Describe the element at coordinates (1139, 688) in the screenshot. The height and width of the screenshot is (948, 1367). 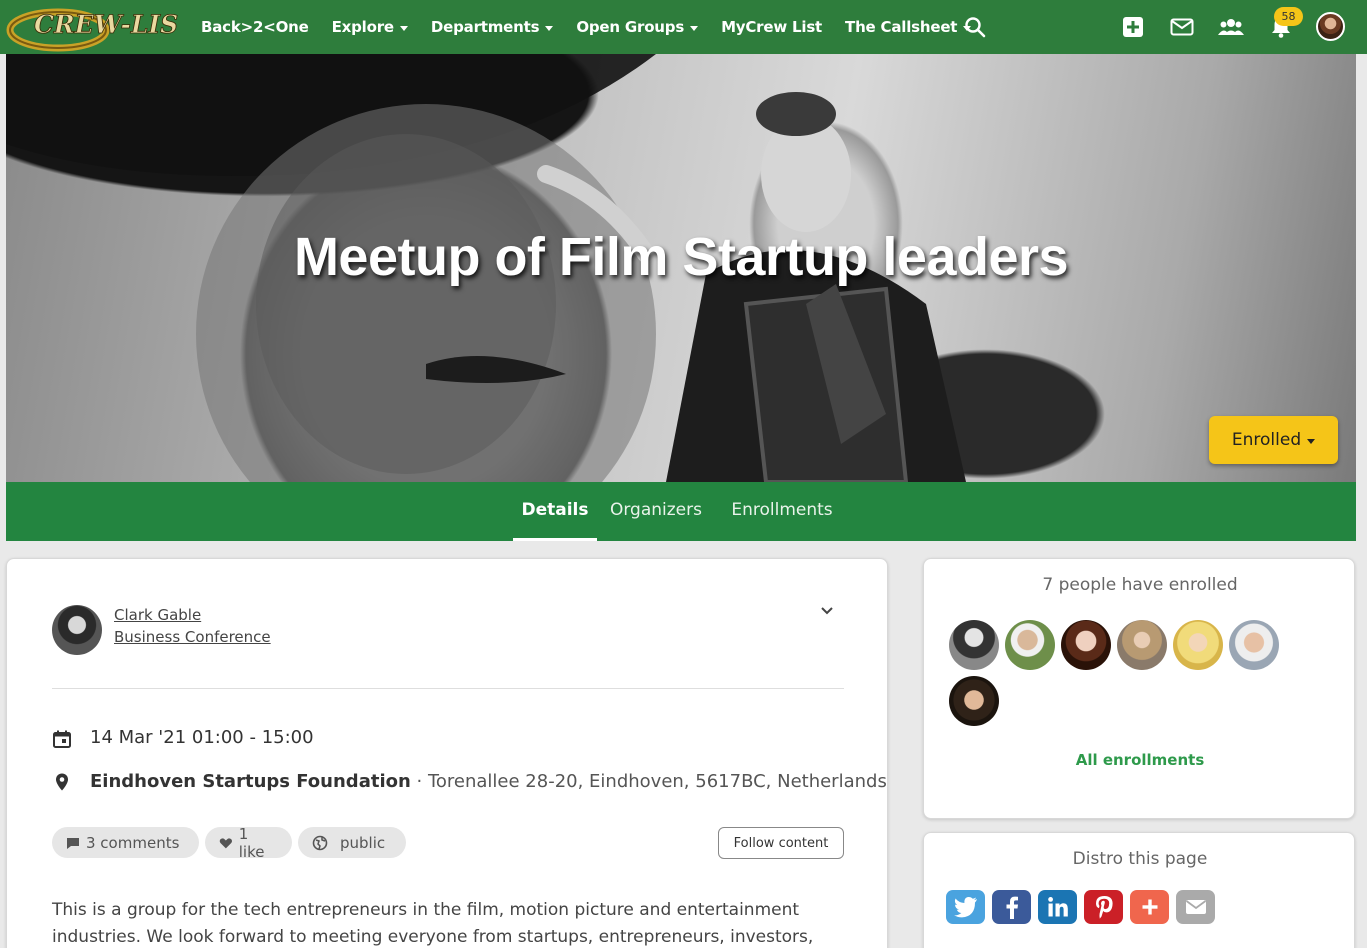
I see `enrollments-card: 7 people have enrolled All enrollments` at that location.